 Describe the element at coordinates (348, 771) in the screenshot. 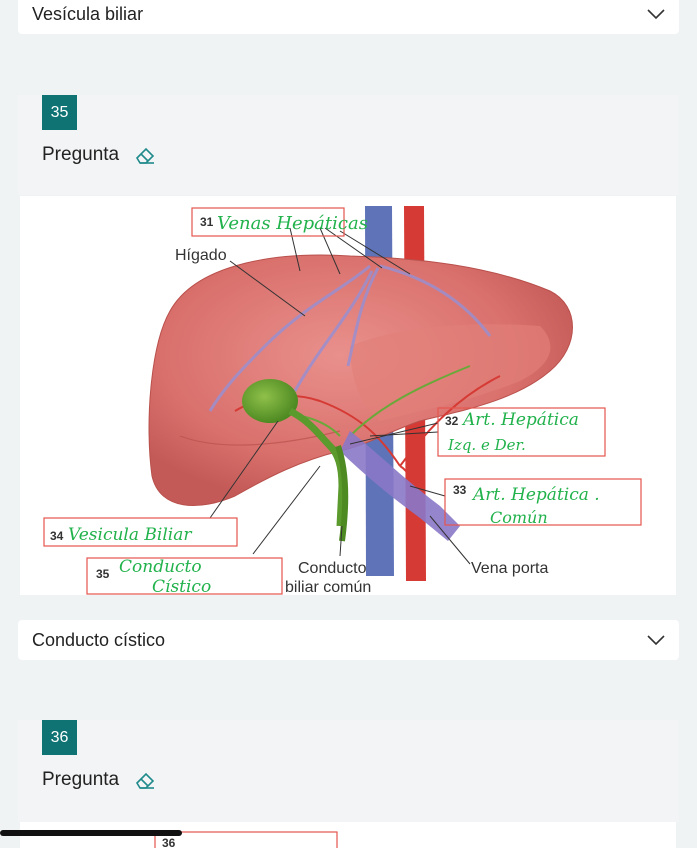

I see `question-card-36: 36 Pregunta` at that location.